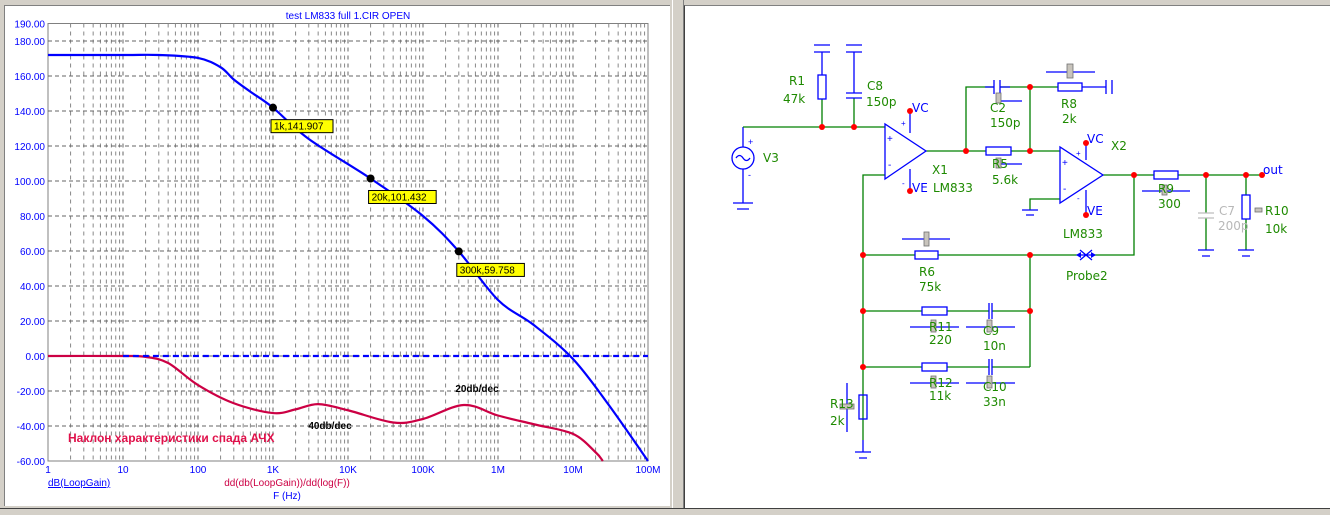  I want to click on r8-value: 2k, so click(1069, 119).